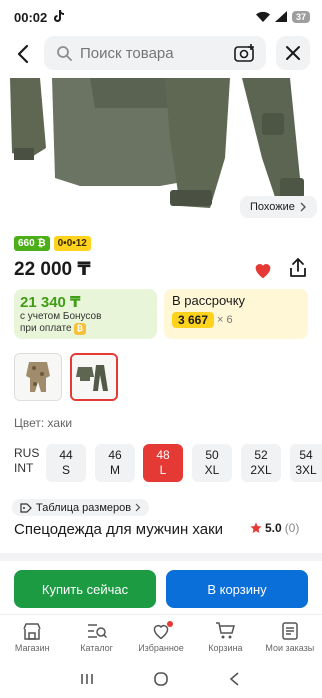 The image size is (322, 698). I want to click on nav-label: Корзина, so click(225, 648).